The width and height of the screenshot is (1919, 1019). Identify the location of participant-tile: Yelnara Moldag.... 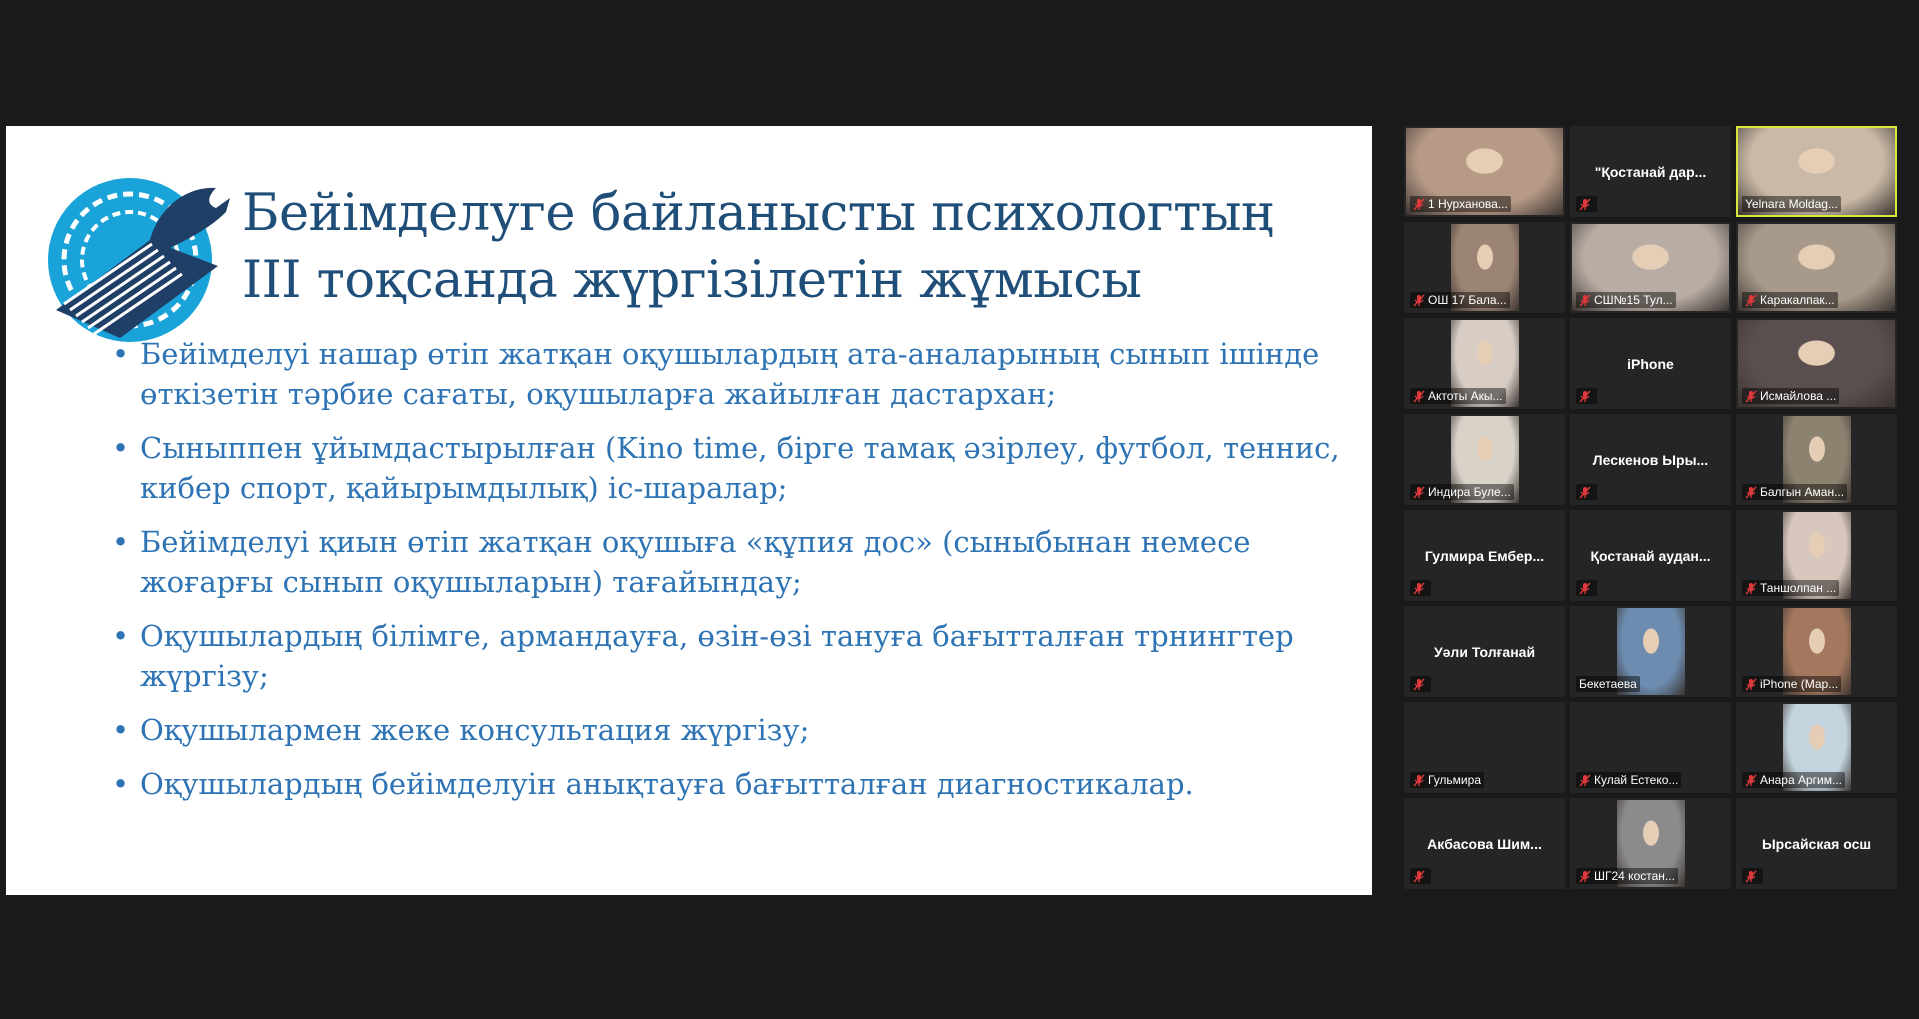
(1816, 171).